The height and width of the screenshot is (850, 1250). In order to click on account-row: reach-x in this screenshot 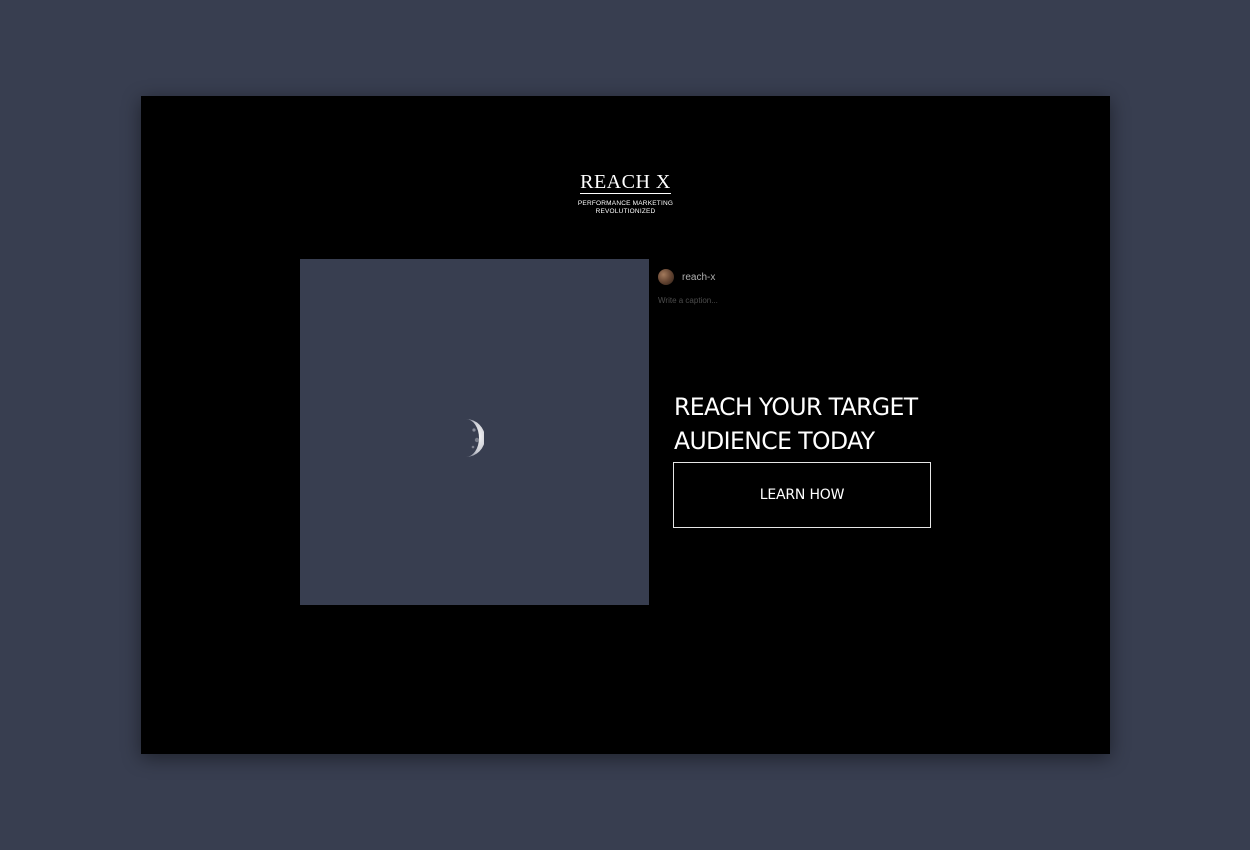, I will do `click(688, 277)`.